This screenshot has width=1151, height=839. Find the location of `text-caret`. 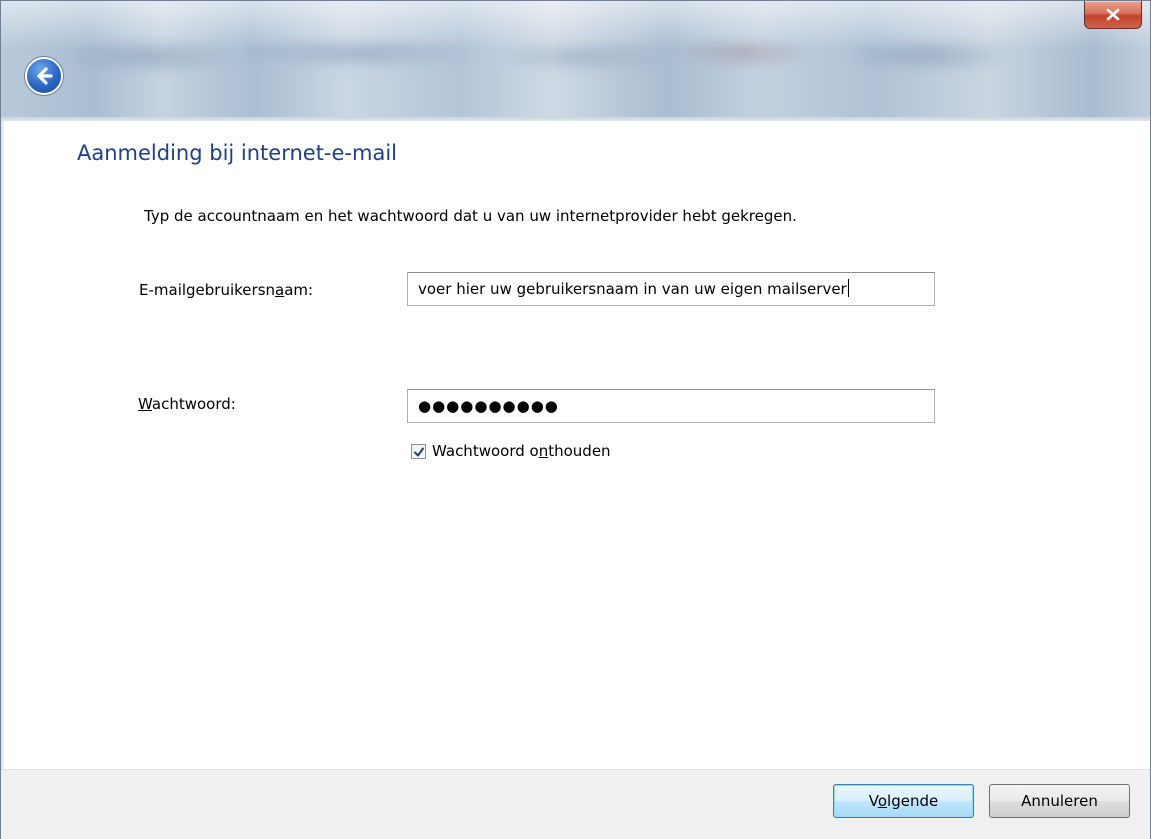

text-caret is located at coordinates (848, 288).